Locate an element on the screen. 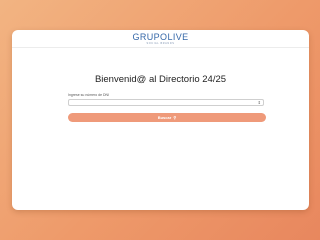 The image size is (320, 240). brand-tagline: SOCIAL BRANDS is located at coordinates (160, 43).